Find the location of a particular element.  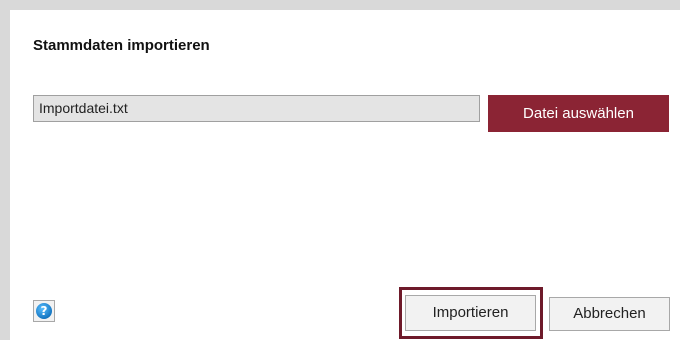

file-path-field: Importdatei.txt is located at coordinates (256, 108).